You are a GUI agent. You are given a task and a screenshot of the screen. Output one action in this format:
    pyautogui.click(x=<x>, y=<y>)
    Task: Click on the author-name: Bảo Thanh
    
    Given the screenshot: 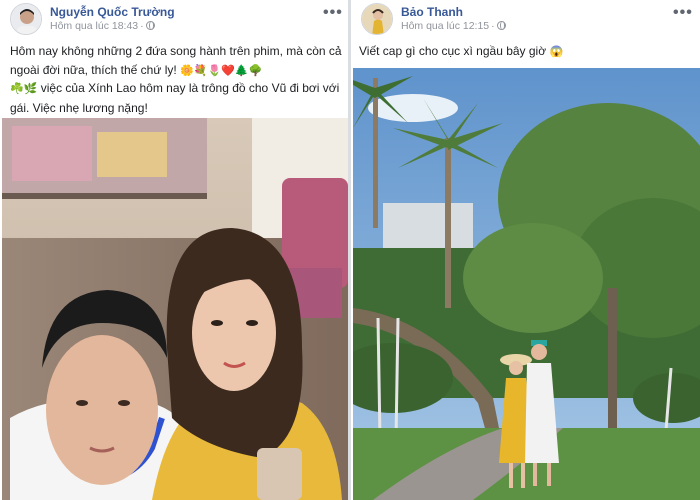 What is the action you would take?
    pyautogui.click(x=432, y=12)
    